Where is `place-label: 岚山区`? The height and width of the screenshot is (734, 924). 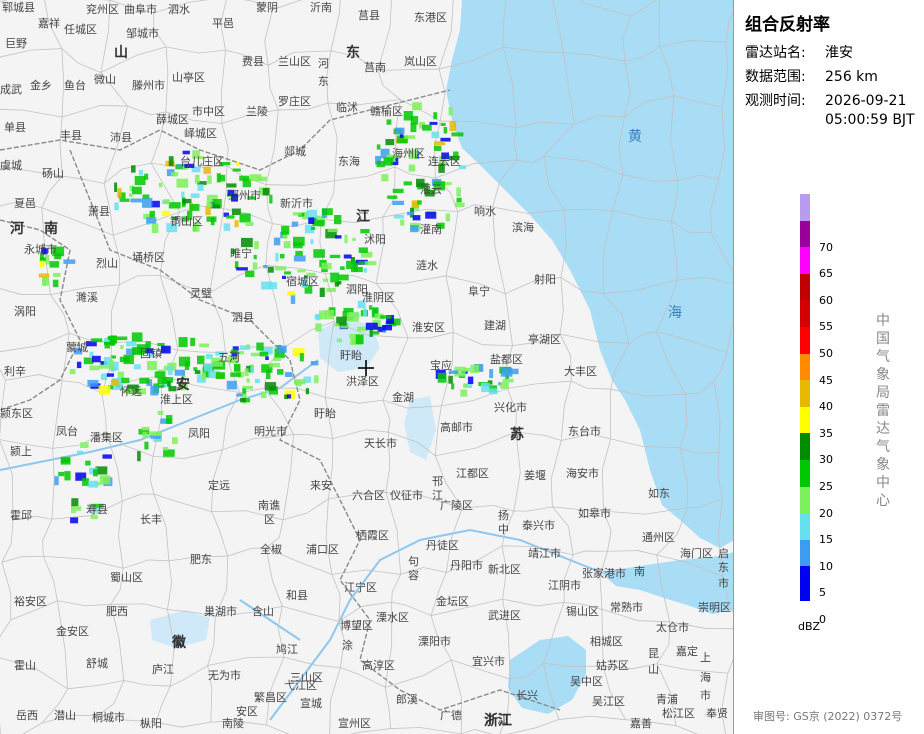
place-label: 岚山区 is located at coordinates (420, 61).